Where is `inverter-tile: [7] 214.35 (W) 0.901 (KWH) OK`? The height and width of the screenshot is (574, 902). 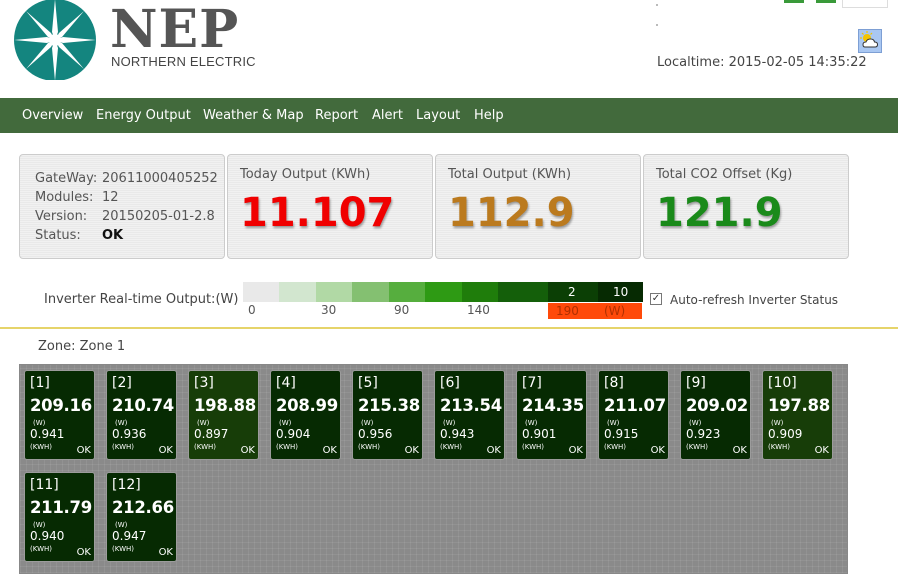
inverter-tile: [7] 214.35 (W) 0.901 (KWH) OK is located at coordinates (551, 415).